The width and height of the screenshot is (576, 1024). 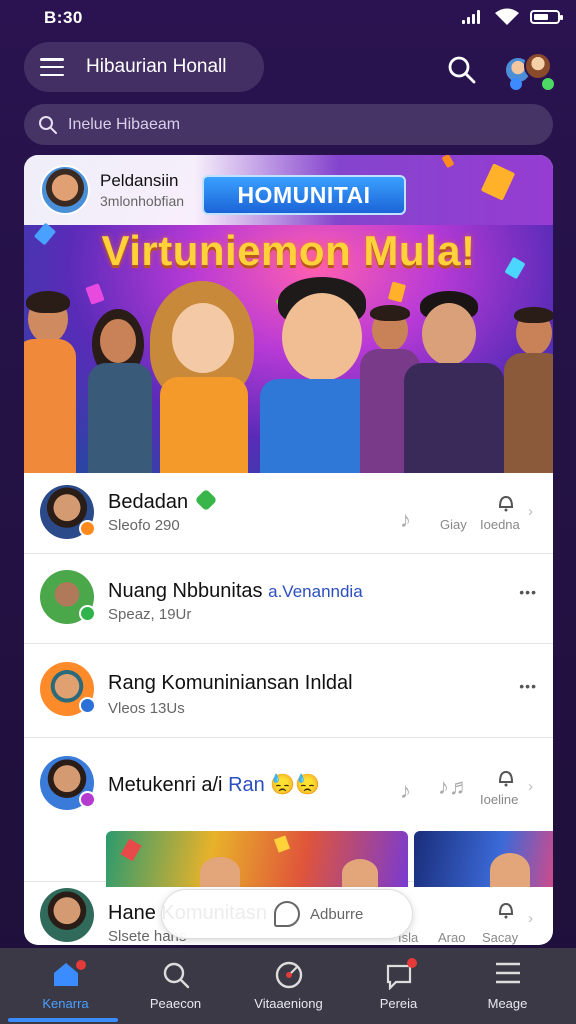 I want to click on poster-avatar, so click(x=65, y=190).